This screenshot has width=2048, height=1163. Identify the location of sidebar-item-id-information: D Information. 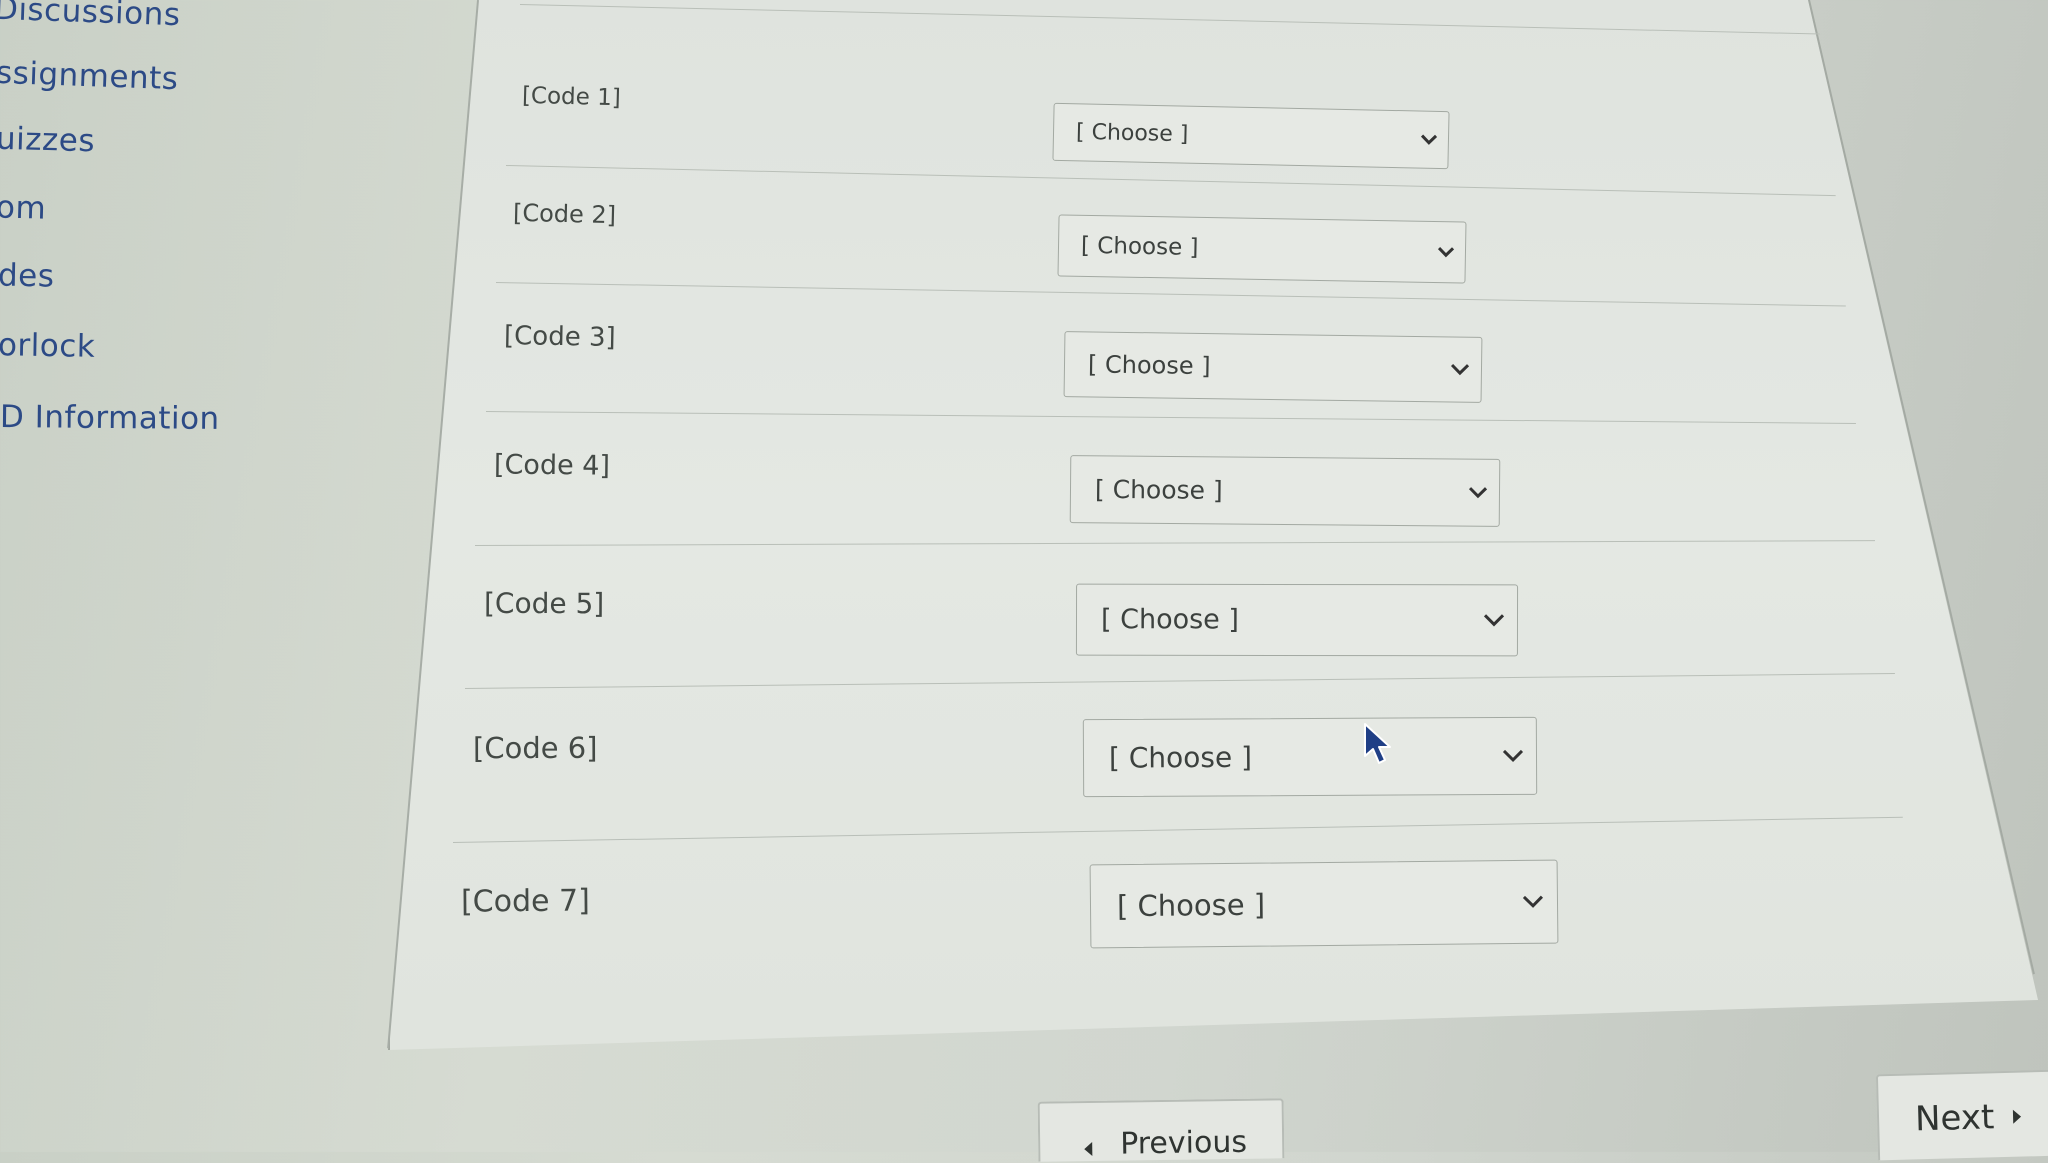
(110, 418).